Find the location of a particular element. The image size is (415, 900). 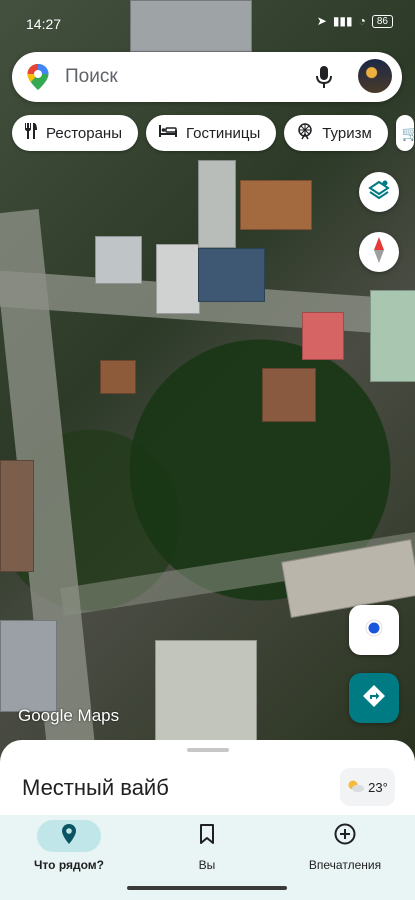

fork-knife-icon is located at coordinates (31, 133).